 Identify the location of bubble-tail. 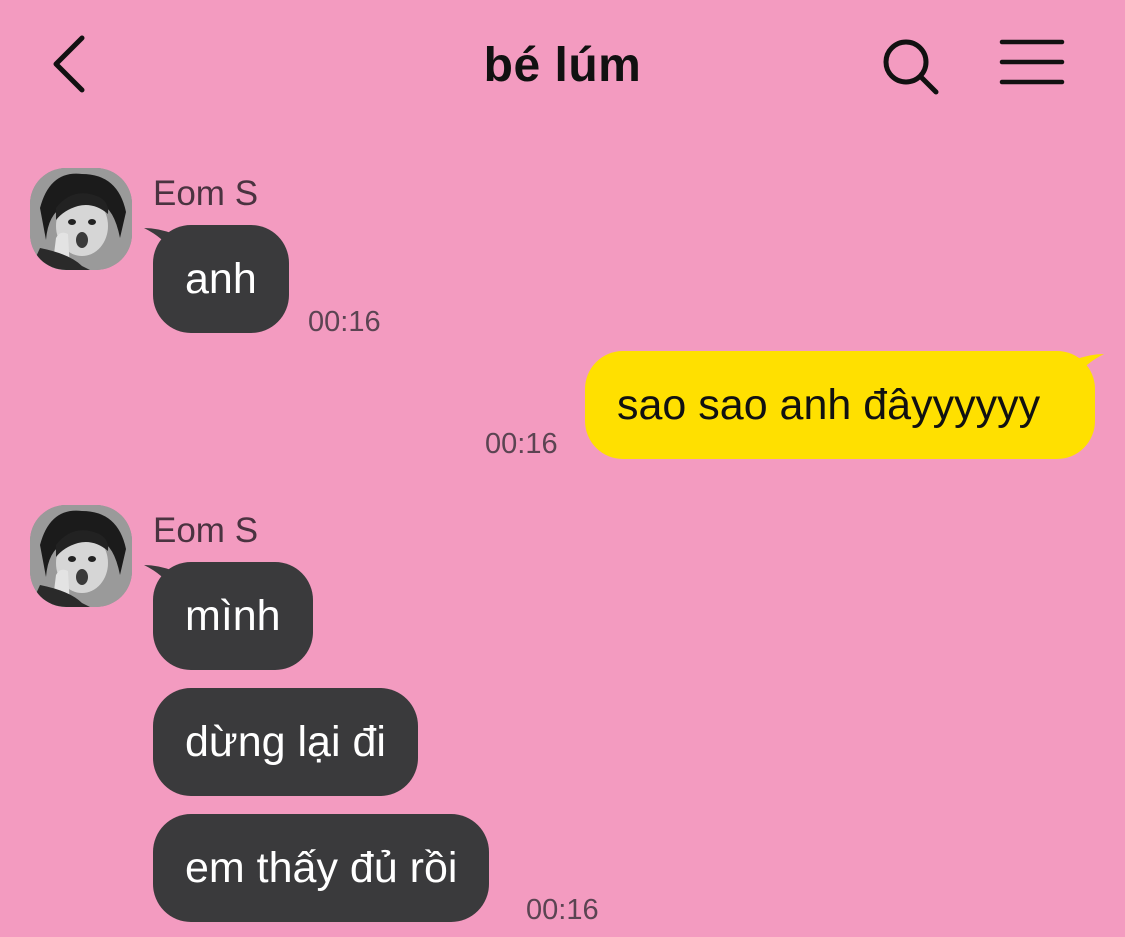
(1089, 366).